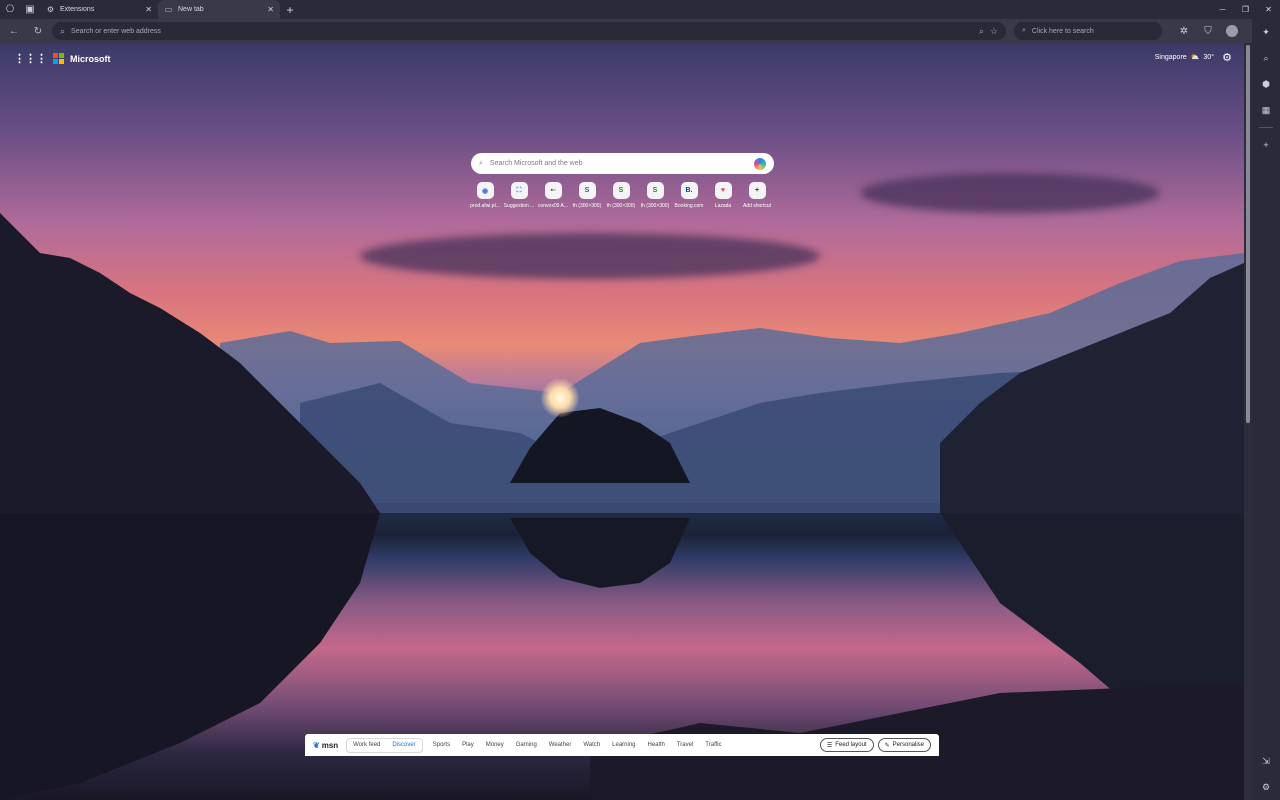 The height and width of the screenshot is (800, 1280). What do you see at coordinates (622, 163) in the screenshot?
I see `web-search-box: ⌕ Search Microsoft and the web` at bounding box center [622, 163].